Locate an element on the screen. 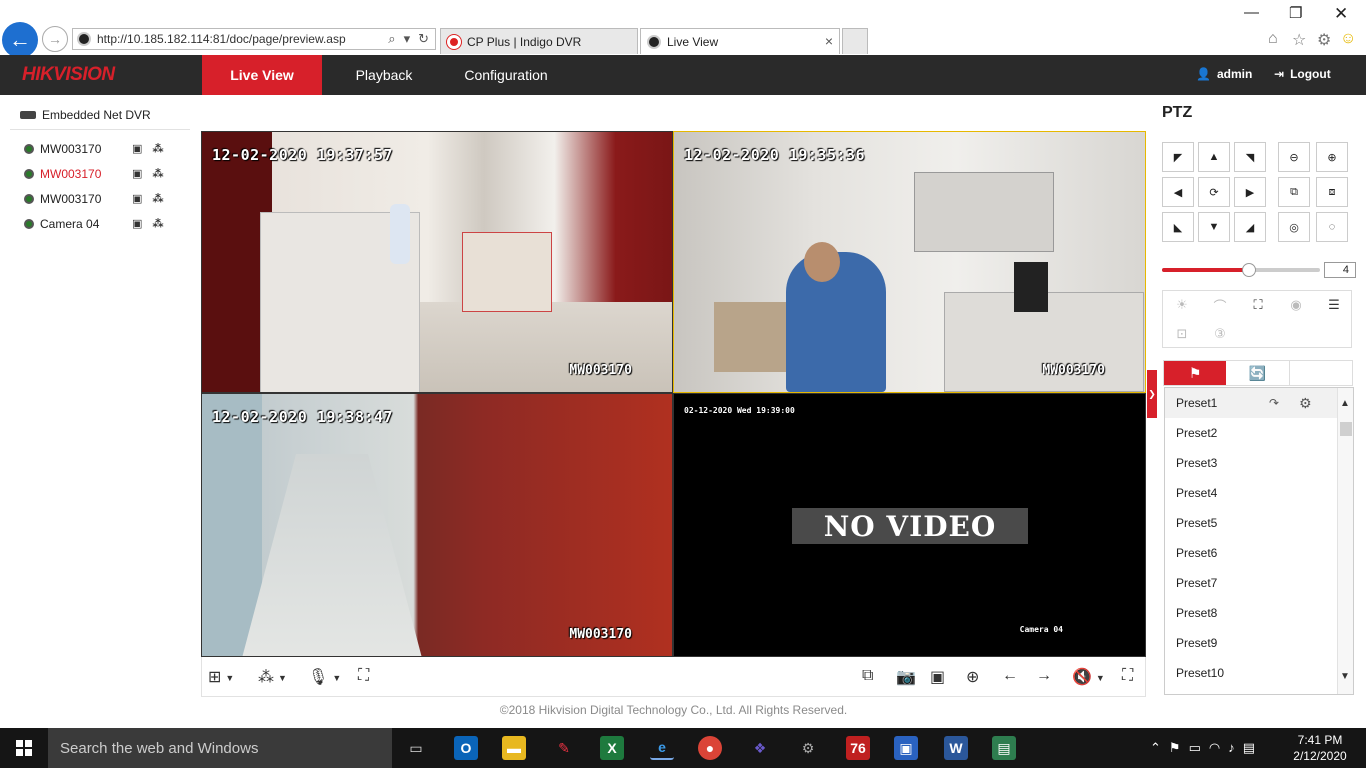 This screenshot has height=768, width=1366. slider-handle is located at coordinates (1248, 270).